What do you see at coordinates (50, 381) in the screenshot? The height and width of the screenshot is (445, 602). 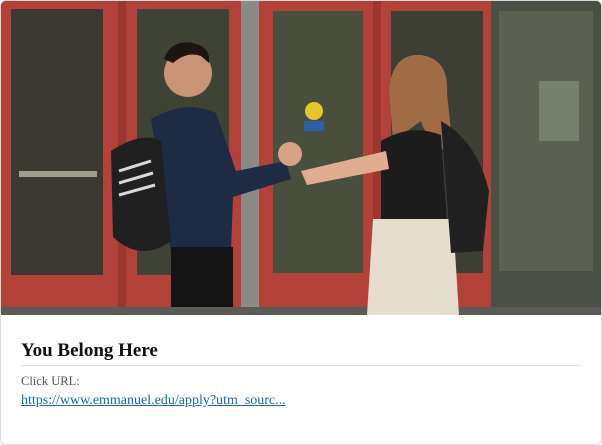 I see `click-url-label: Click URL:` at bounding box center [50, 381].